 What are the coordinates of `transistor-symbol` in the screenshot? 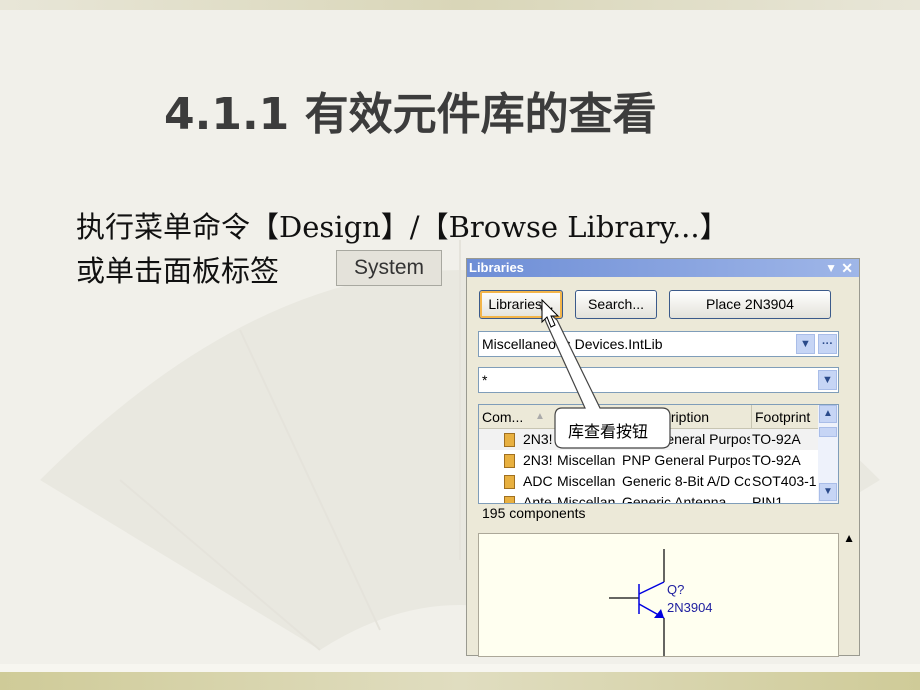 It's located at (637, 602).